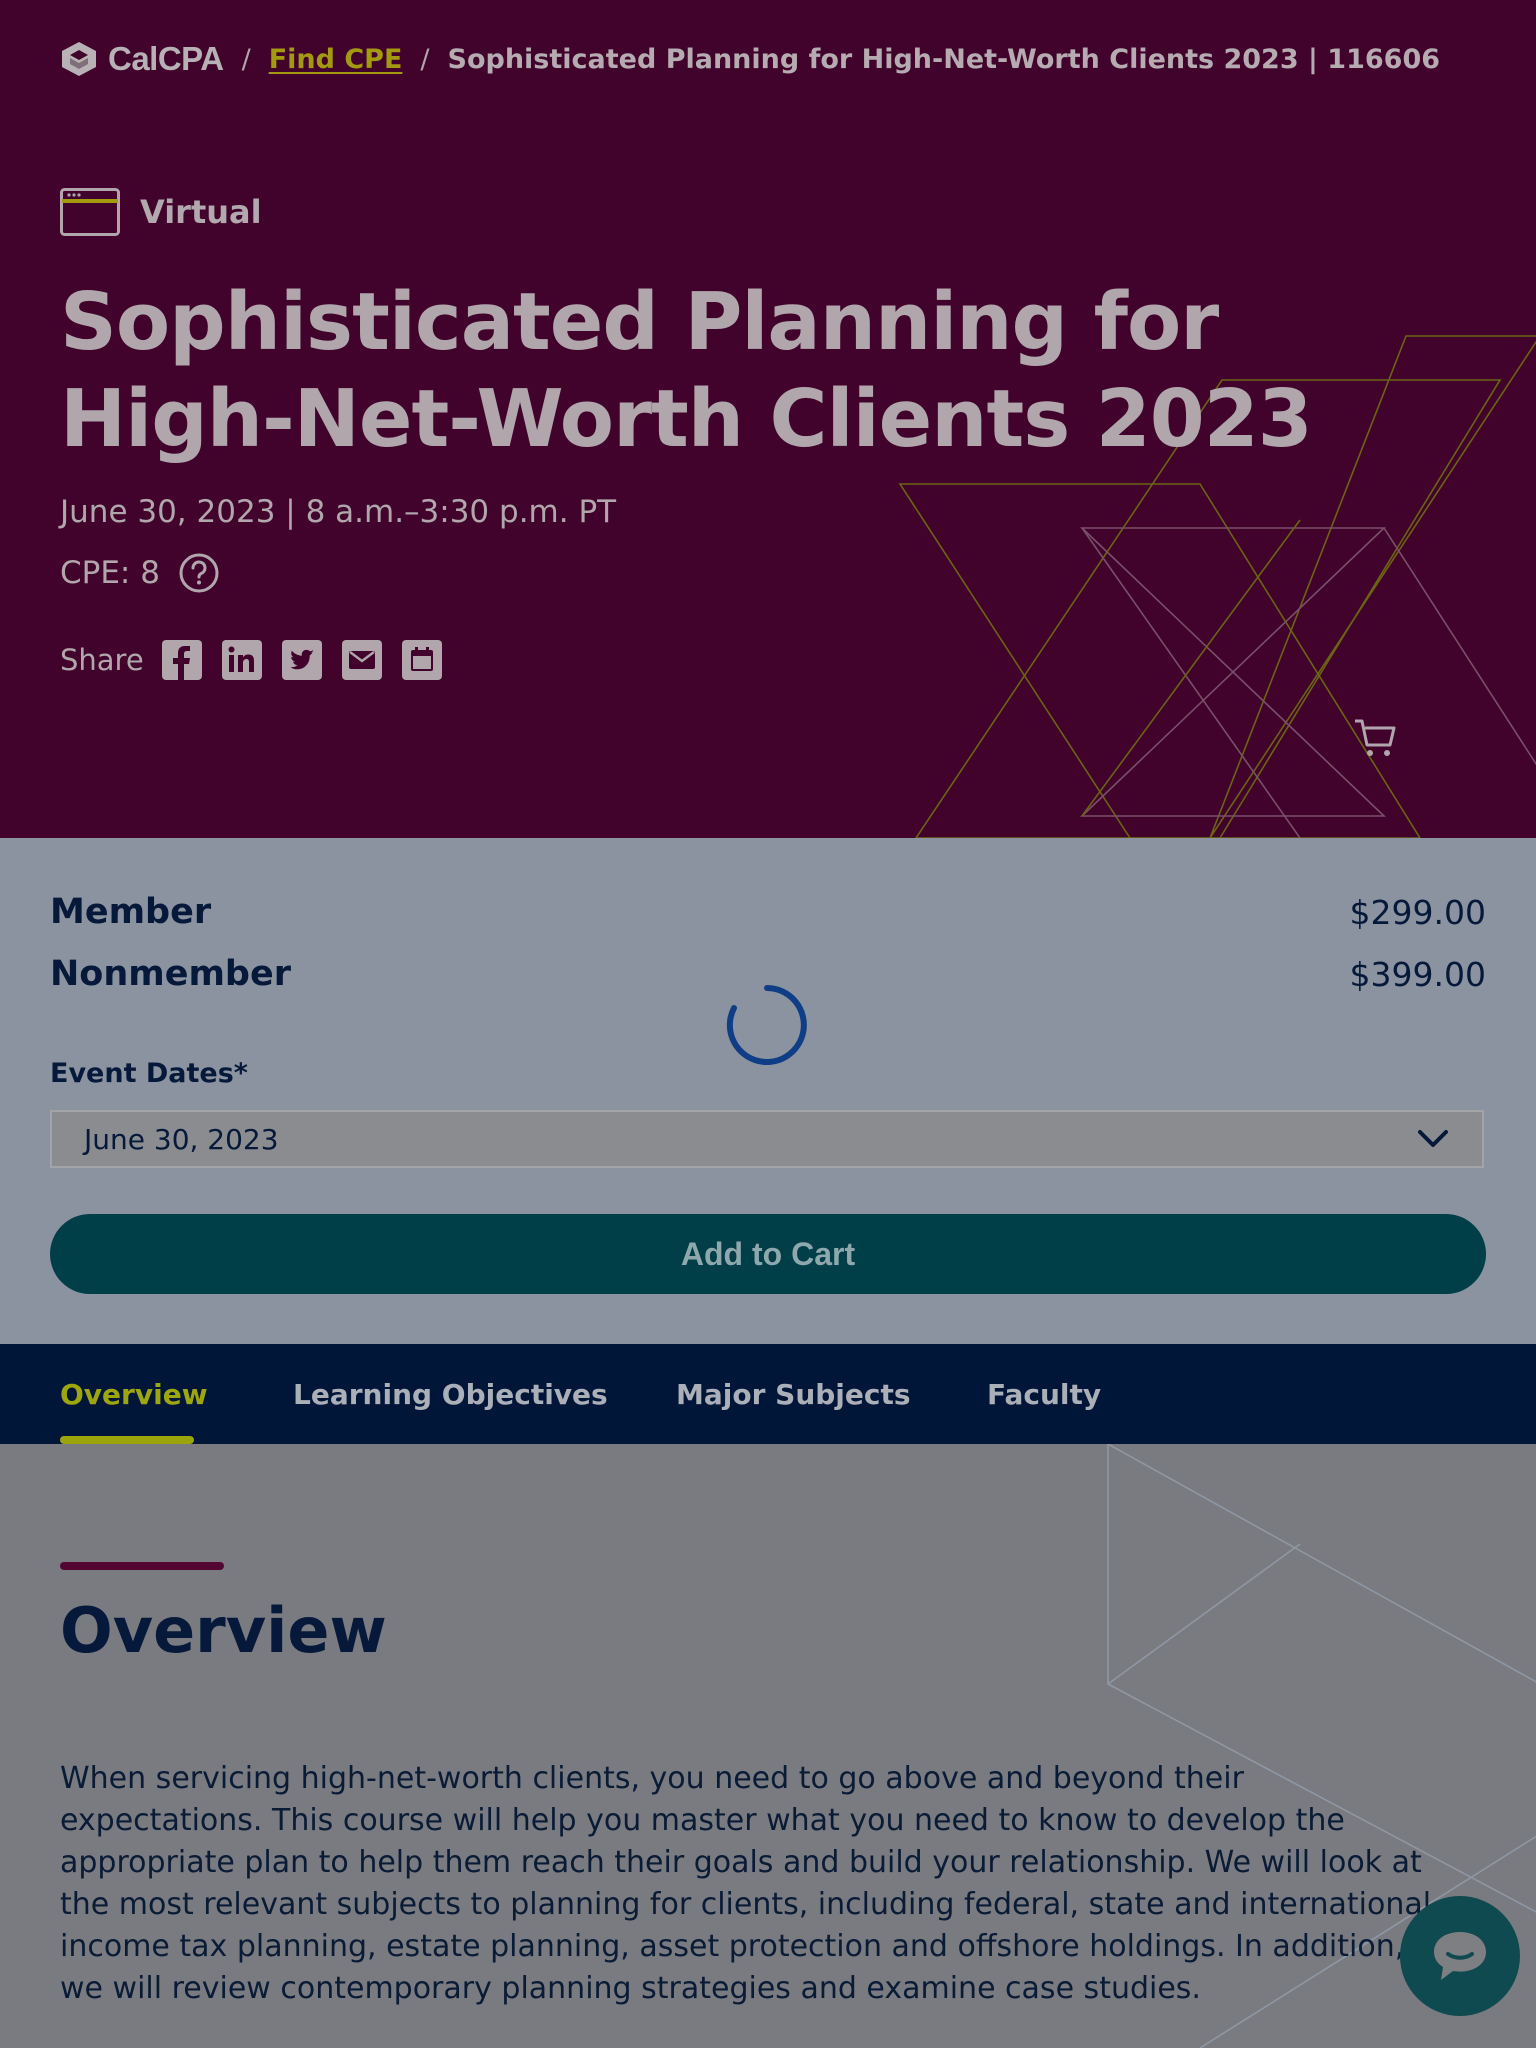 The width and height of the screenshot is (1536, 2048). What do you see at coordinates (450, 1394) in the screenshot?
I see `tab-learning-objectives: Learning Objectives` at bounding box center [450, 1394].